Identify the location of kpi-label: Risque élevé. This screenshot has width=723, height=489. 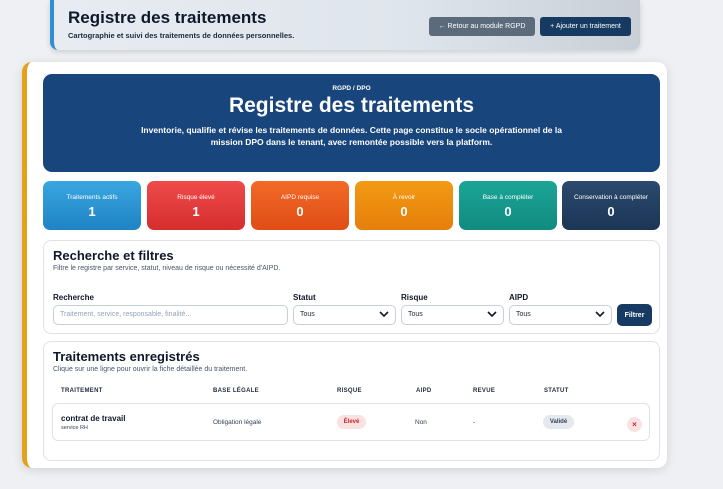
(196, 197).